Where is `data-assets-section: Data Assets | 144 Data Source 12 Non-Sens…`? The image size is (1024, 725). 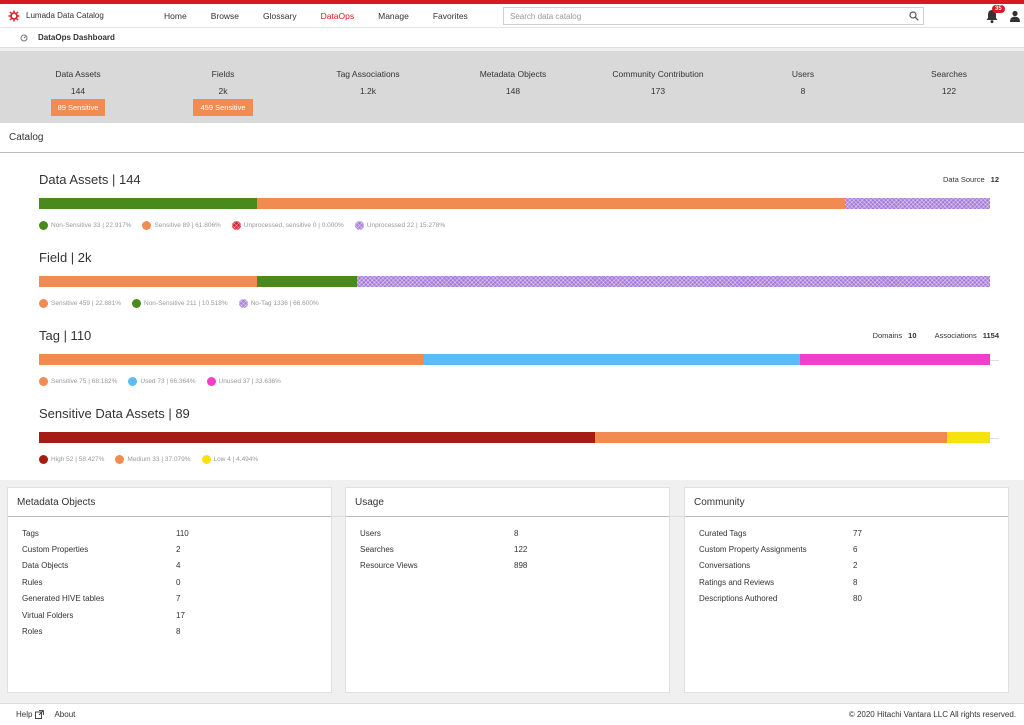
data-assets-section: Data Assets | 144 Data Source 12 Non-Sens… is located at coordinates (519, 207).